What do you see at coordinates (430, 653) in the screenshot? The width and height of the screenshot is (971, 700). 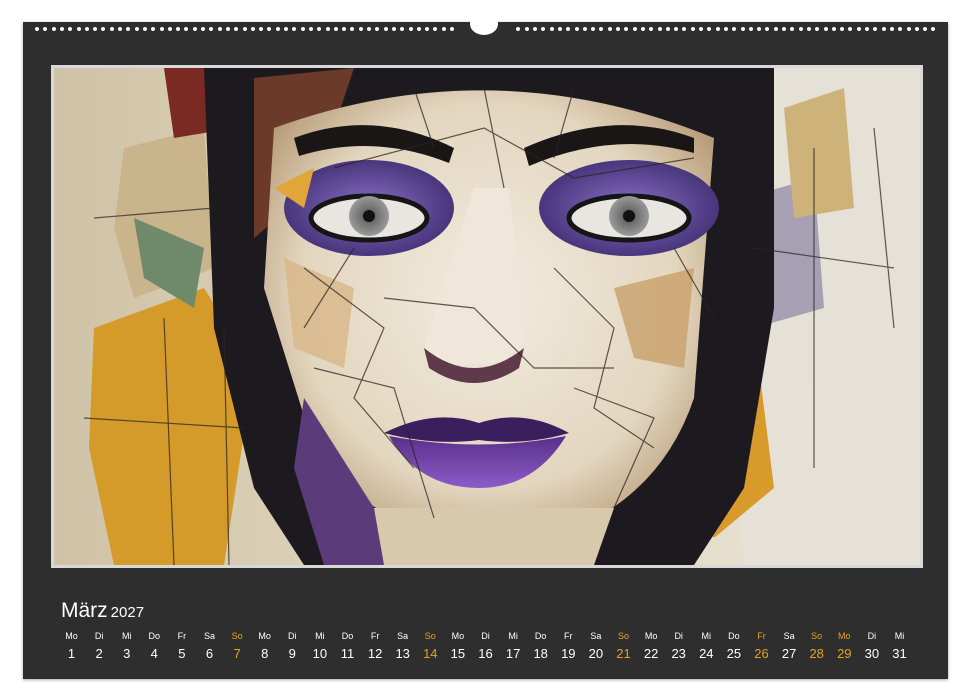 I see `day-number: 14` at bounding box center [430, 653].